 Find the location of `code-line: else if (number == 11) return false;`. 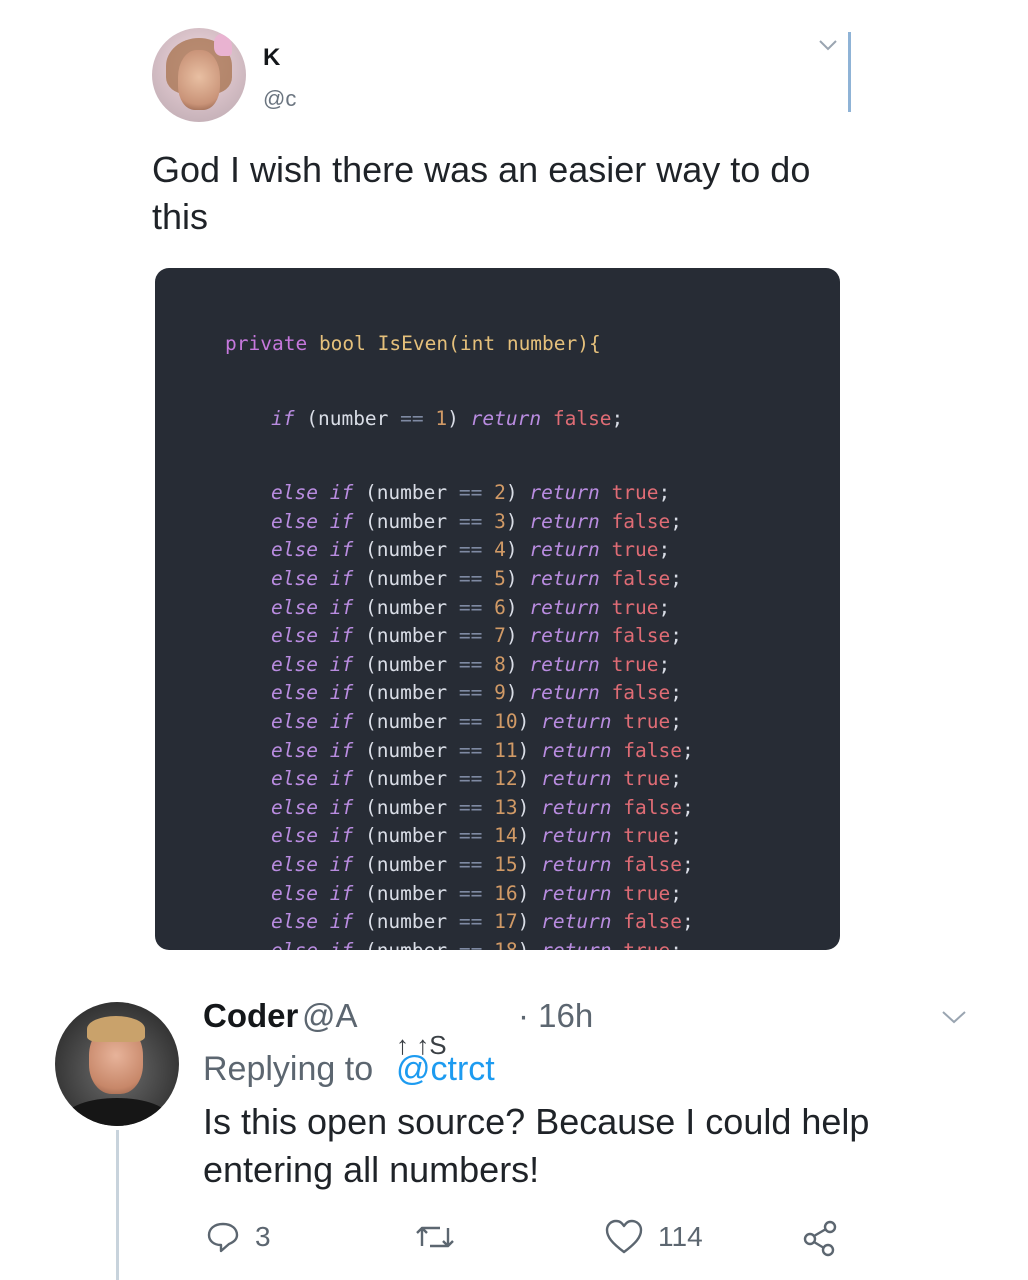

code-line: else if (number == 11) return false; is located at coordinates (482, 750).